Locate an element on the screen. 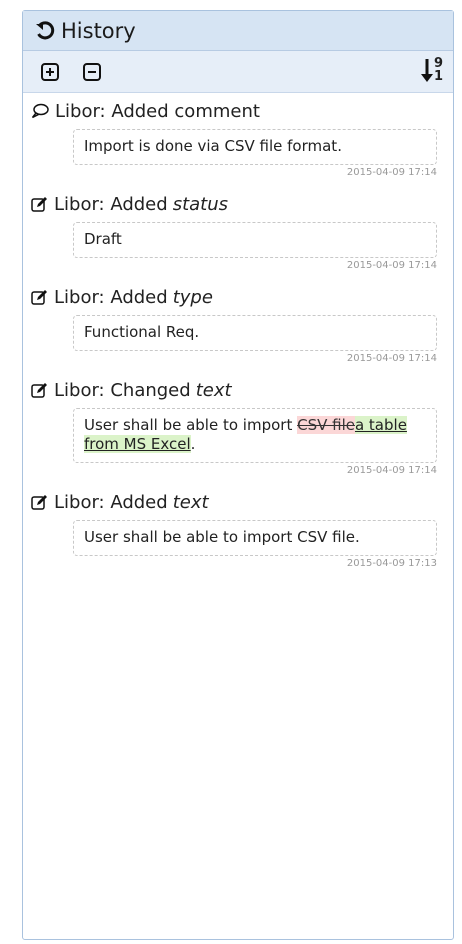  diff-trailing-text: . is located at coordinates (193, 444).